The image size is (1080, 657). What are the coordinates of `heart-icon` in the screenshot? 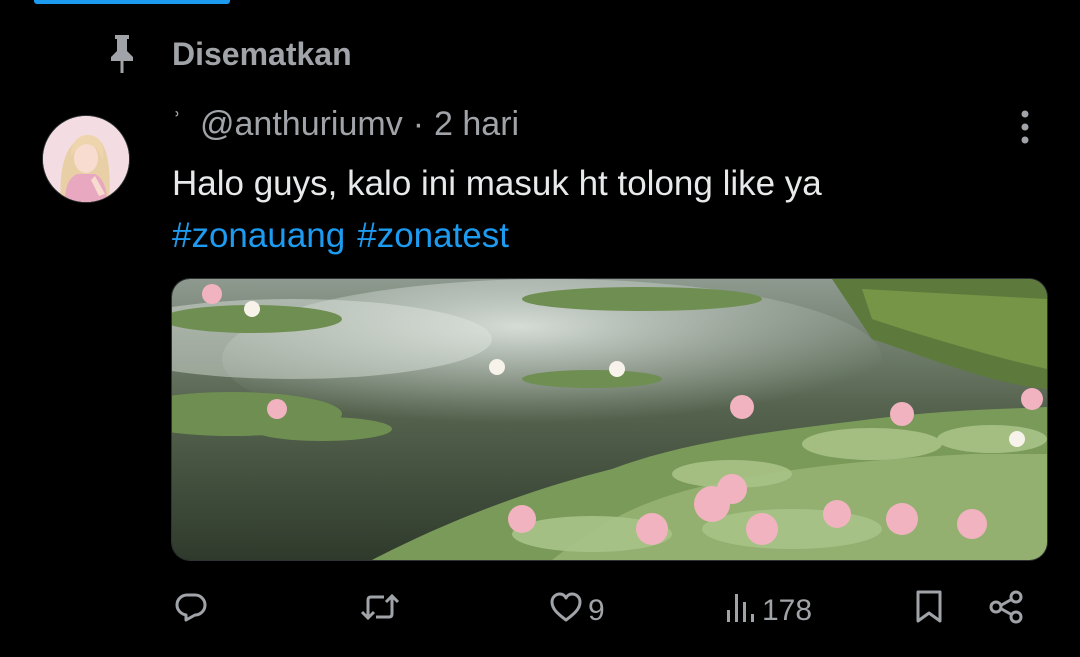 It's located at (566, 611).